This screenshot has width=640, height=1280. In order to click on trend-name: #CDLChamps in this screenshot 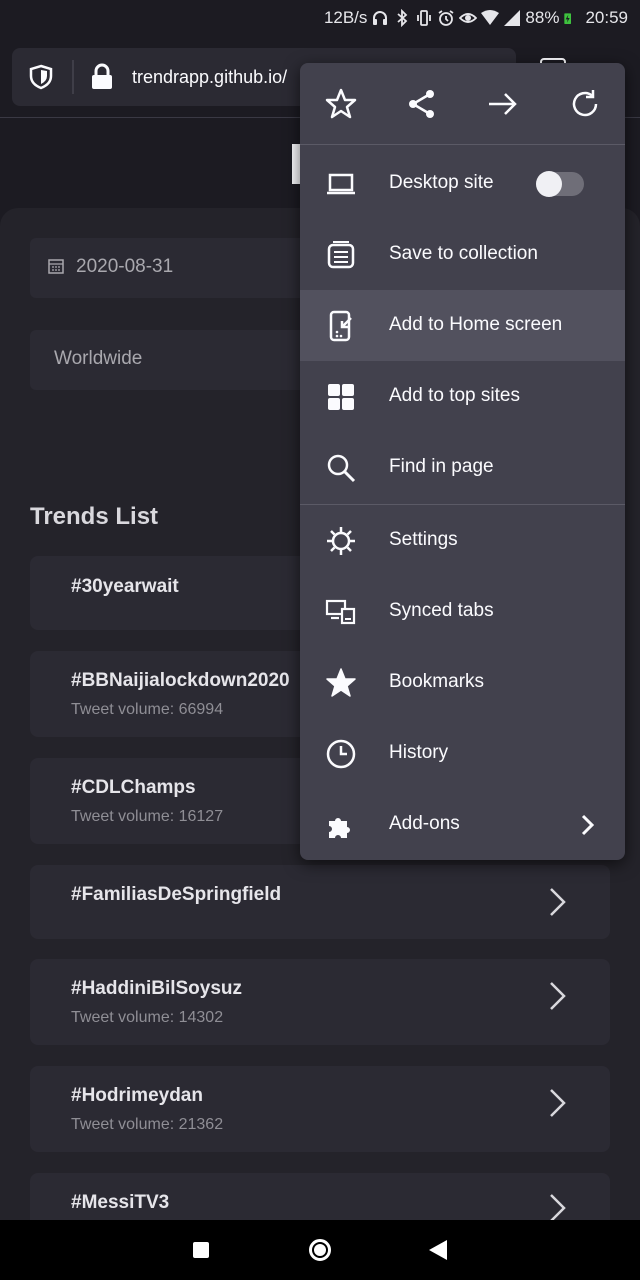, I will do `click(133, 787)`.